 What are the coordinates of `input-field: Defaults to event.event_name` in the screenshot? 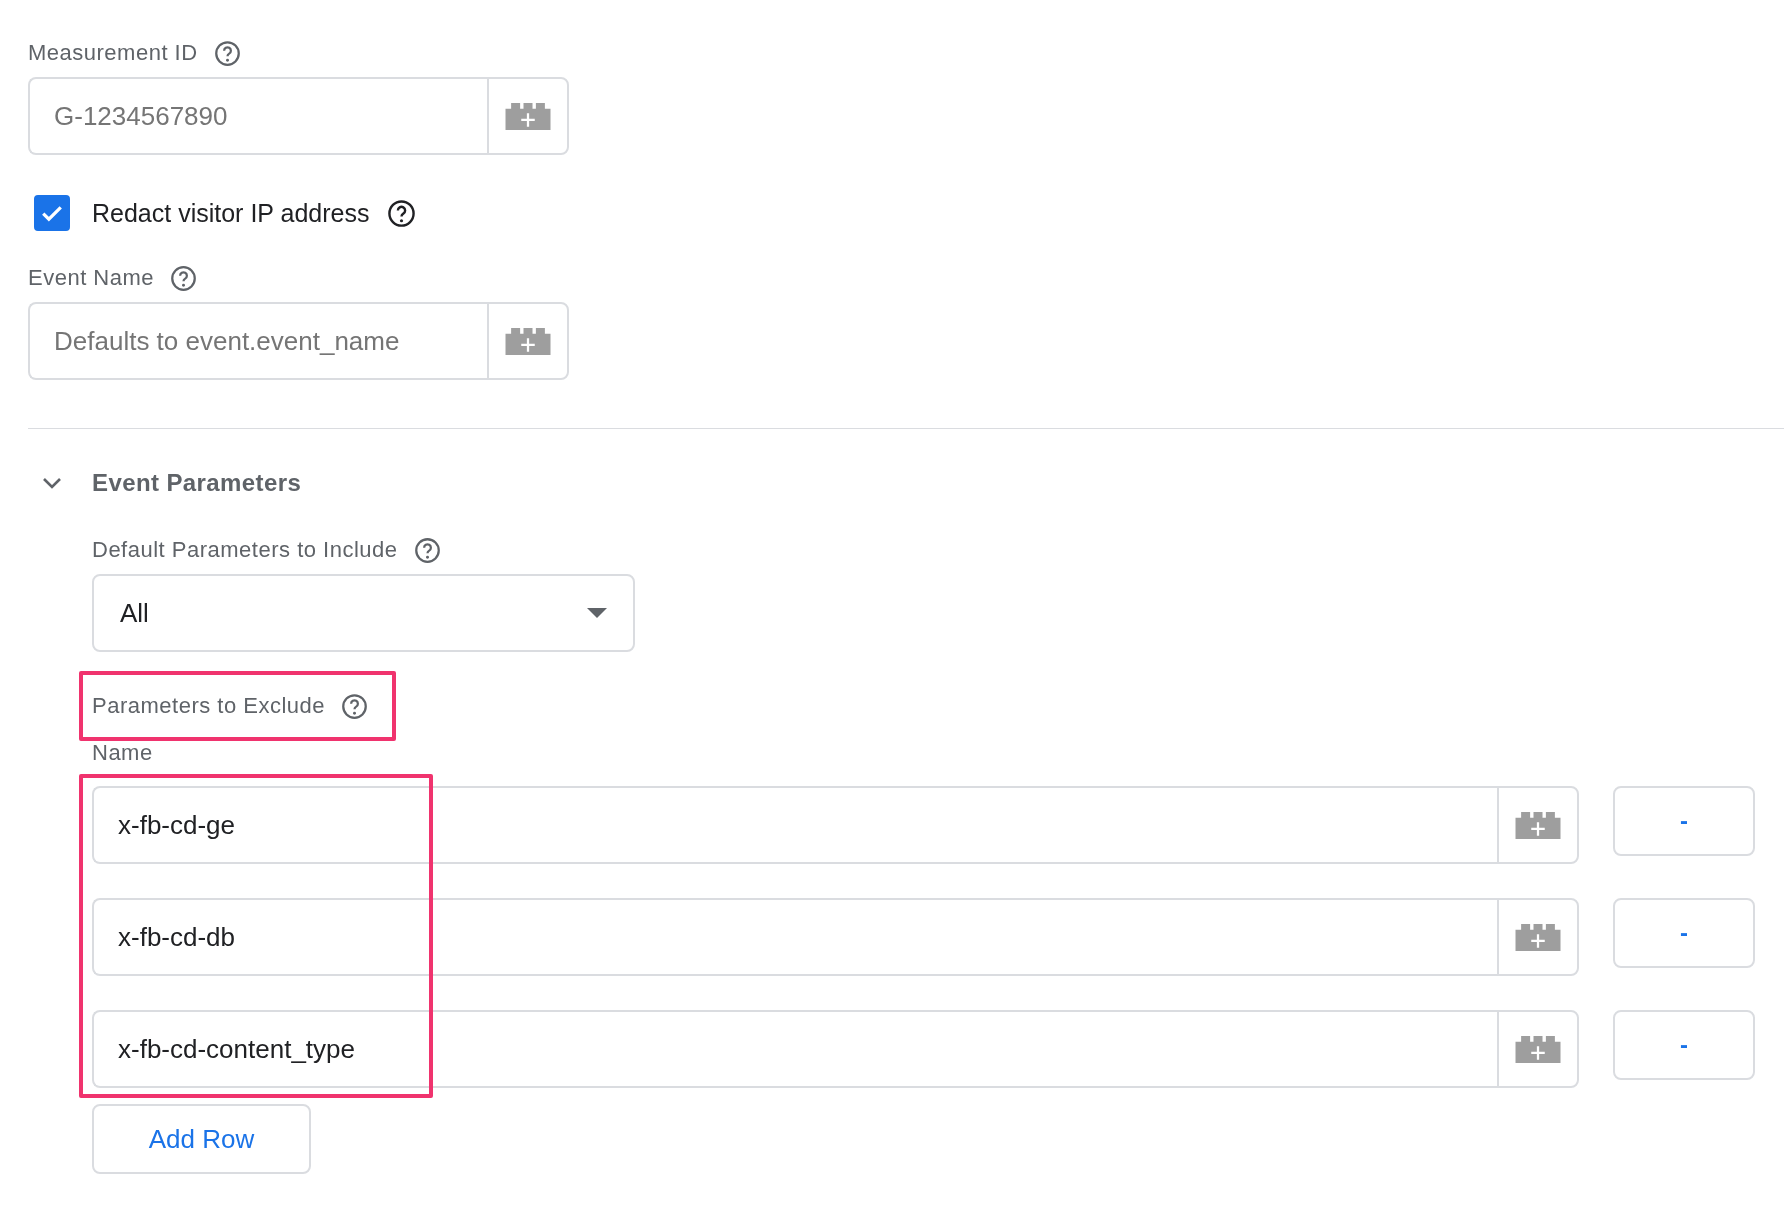 It's located at (257, 341).